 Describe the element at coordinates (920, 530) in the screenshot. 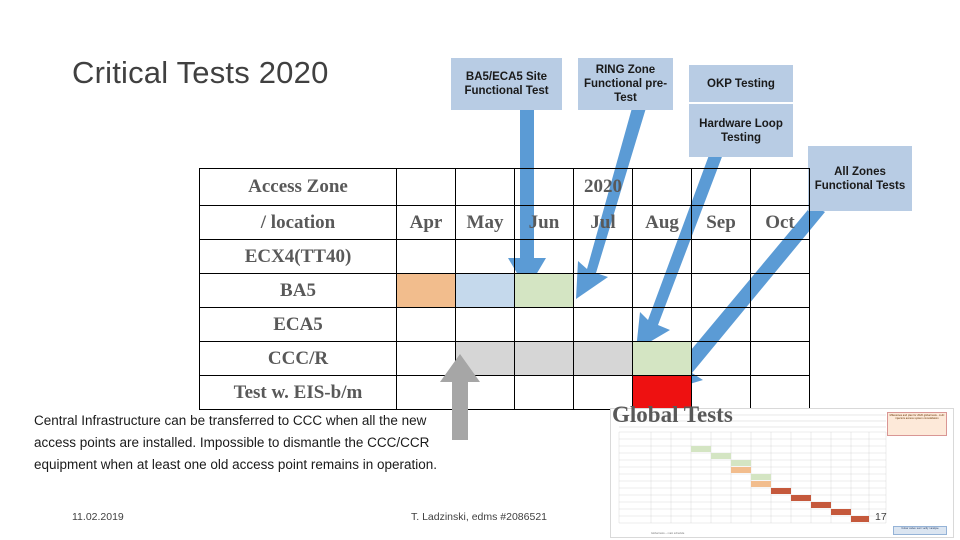

I see `thumbnail-side-note: Colour codes: test / verify / analyse` at that location.